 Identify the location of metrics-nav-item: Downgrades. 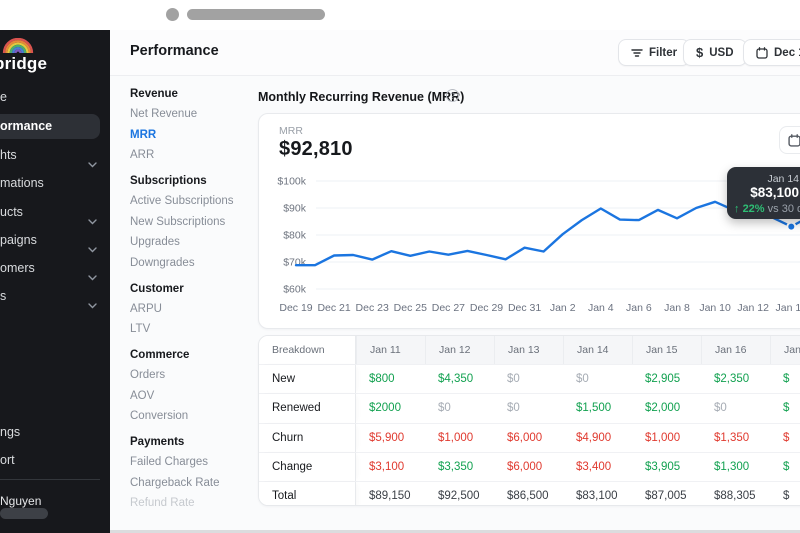
(191, 263).